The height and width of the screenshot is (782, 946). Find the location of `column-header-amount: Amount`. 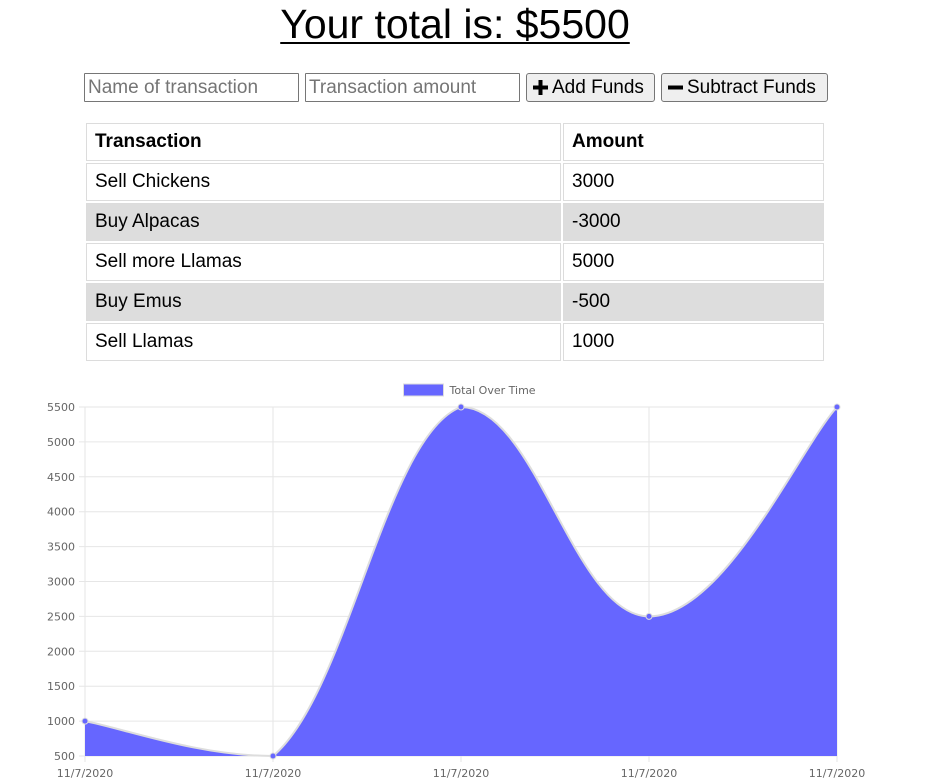

column-header-amount: Amount is located at coordinates (693, 142).